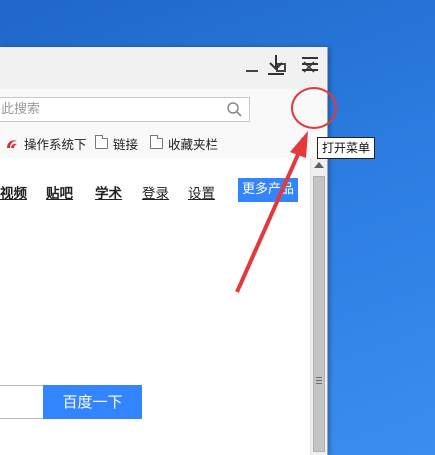  Describe the element at coordinates (125, 109) in the screenshot. I see `address-bar: 此搜索` at that location.